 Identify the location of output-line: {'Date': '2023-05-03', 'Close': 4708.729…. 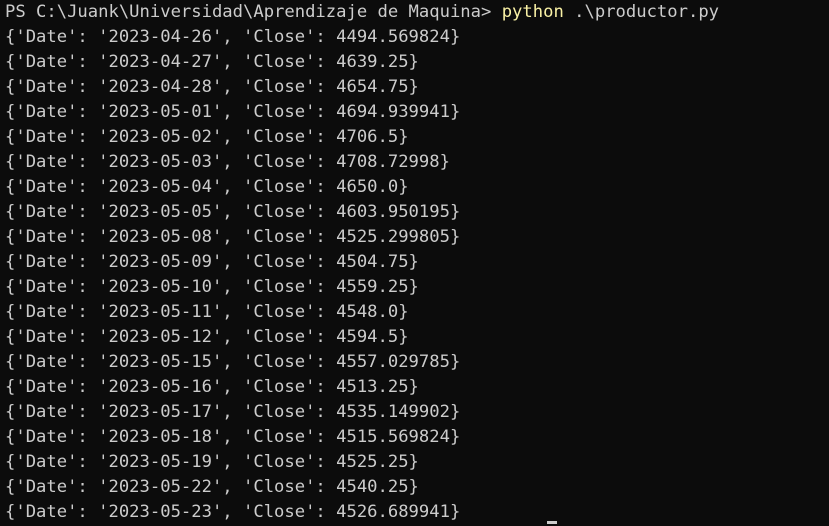
(227, 162).